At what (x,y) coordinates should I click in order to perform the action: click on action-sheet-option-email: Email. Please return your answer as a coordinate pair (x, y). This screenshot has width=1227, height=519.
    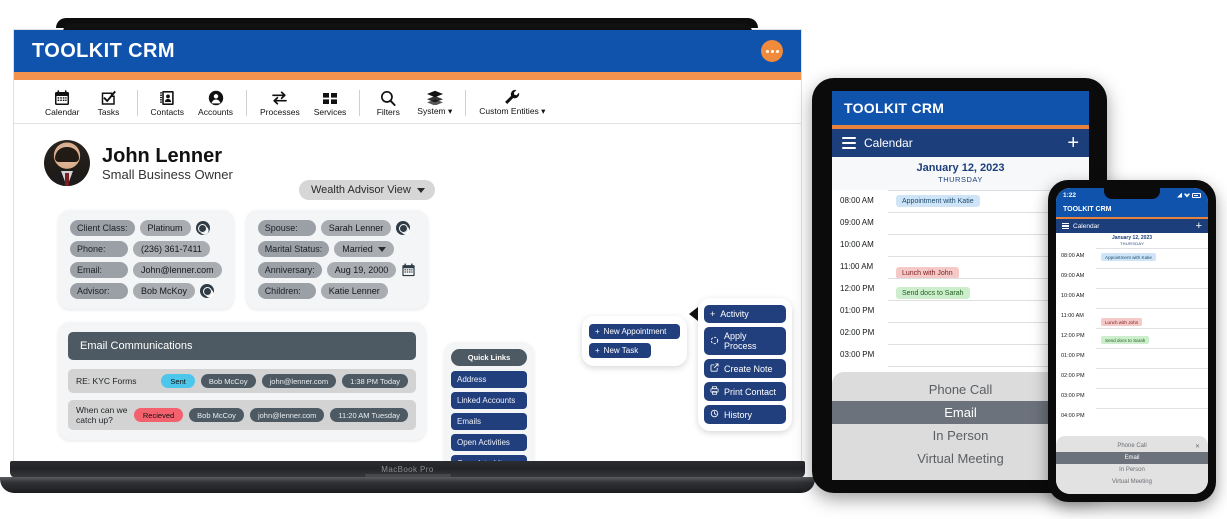
    Looking at the image, I should click on (1132, 458).